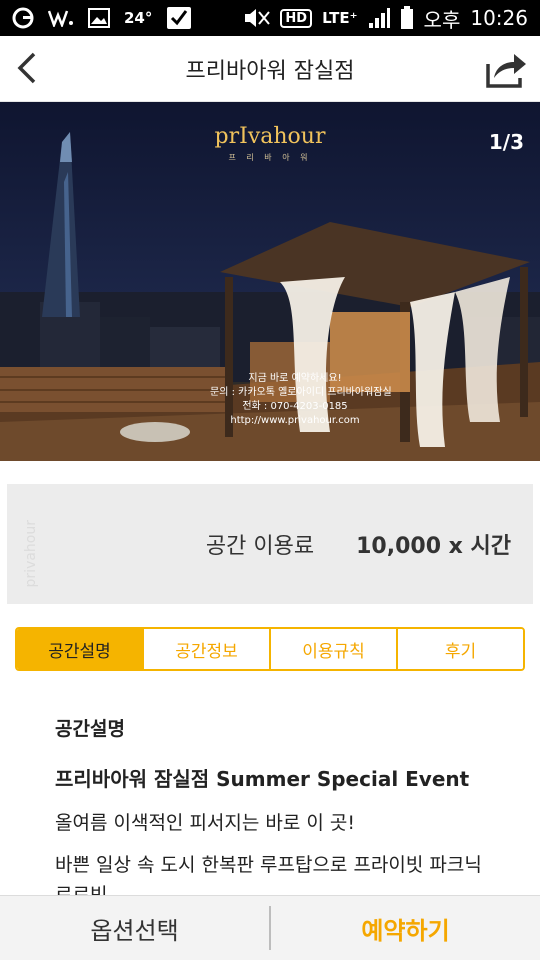  Describe the element at coordinates (260, 546) in the screenshot. I see `price-label: 공간 이용료` at that location.